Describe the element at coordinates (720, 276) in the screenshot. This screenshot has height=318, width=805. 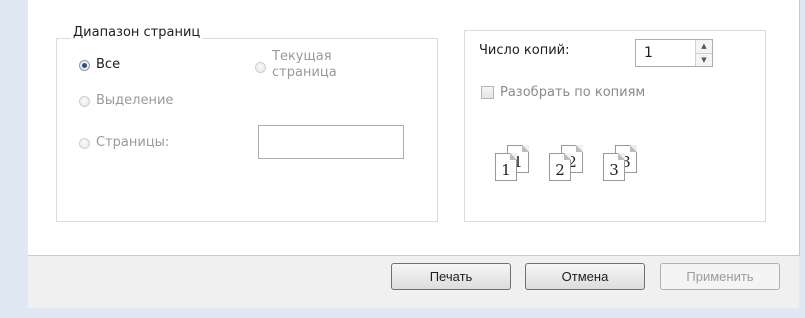
I see `apply-button: Применить` at that location.